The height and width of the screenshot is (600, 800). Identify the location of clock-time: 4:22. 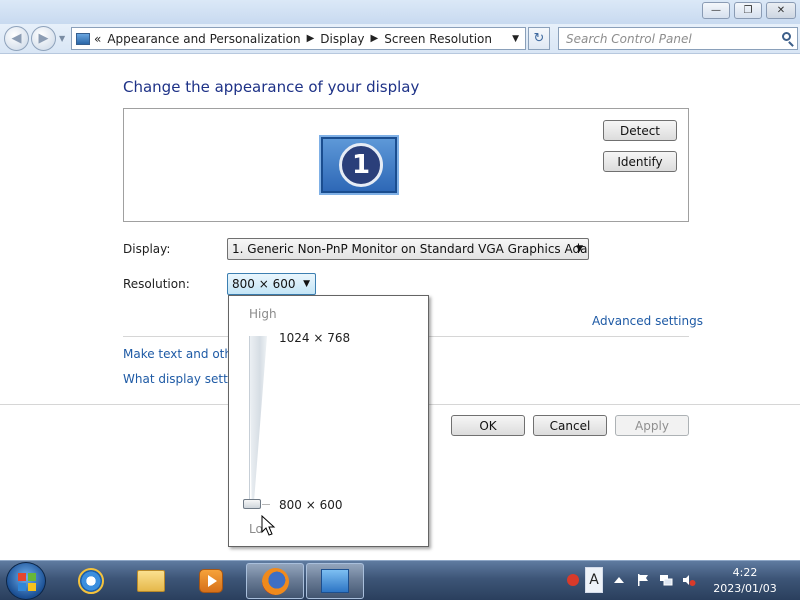
(745, 572).